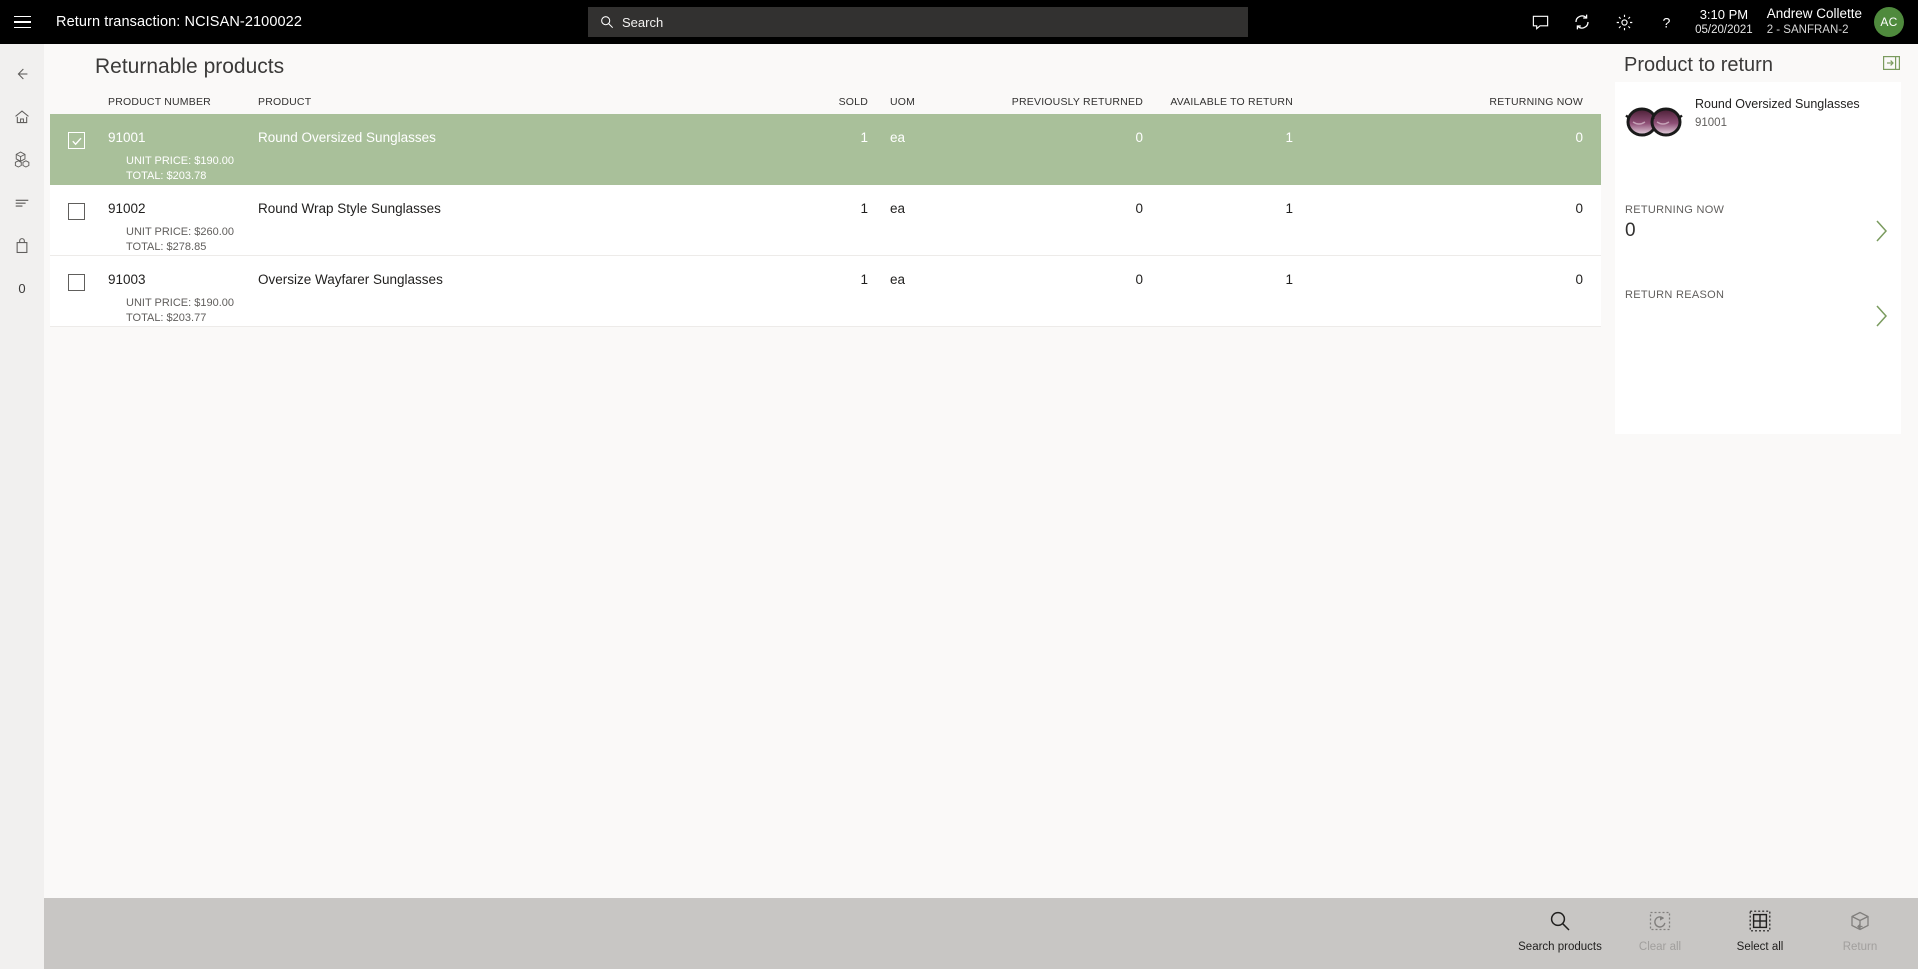  Describe the element at coordinates (1560, 933) in the screenshot. I see `search-products-button: Search products` at that location.